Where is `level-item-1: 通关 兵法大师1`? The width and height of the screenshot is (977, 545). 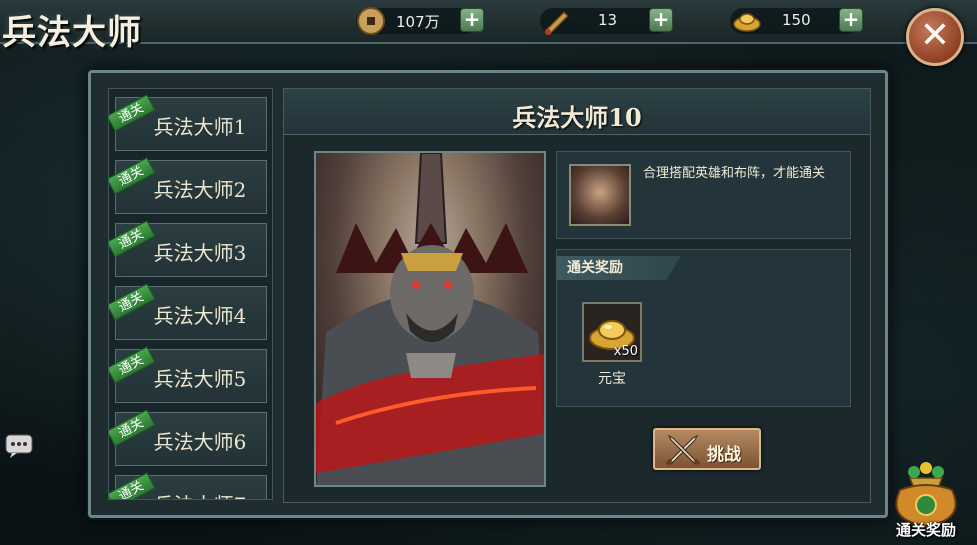 level-item-1: 通关 兵法大师1 is located at coordinates (188, 122).